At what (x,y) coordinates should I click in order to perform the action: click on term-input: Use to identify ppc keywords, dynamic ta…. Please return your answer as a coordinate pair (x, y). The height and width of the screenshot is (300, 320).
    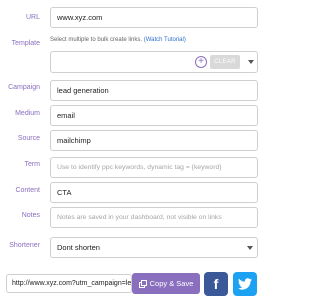
    Looking at the image, I should click on (154, 167).